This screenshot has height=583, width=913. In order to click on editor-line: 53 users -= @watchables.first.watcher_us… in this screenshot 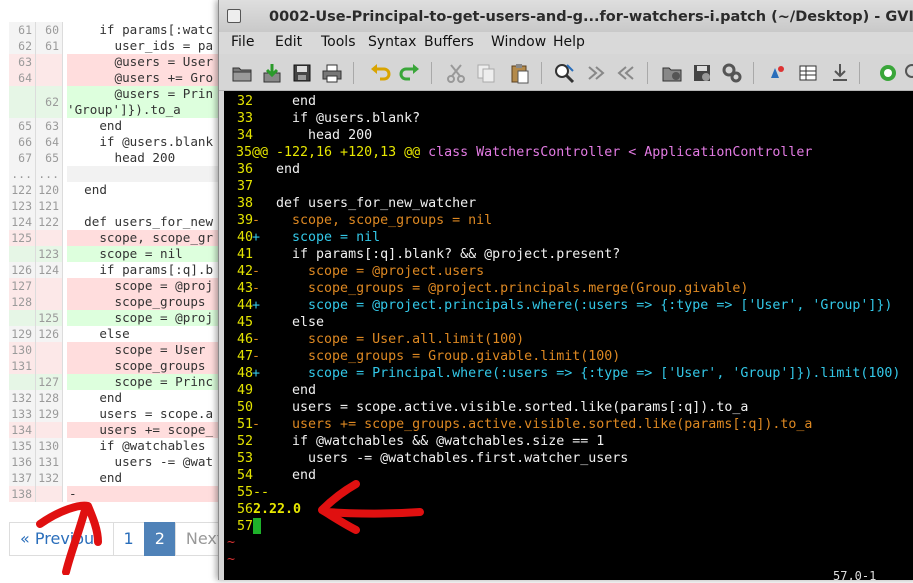, I will do `click(568, 458)`.